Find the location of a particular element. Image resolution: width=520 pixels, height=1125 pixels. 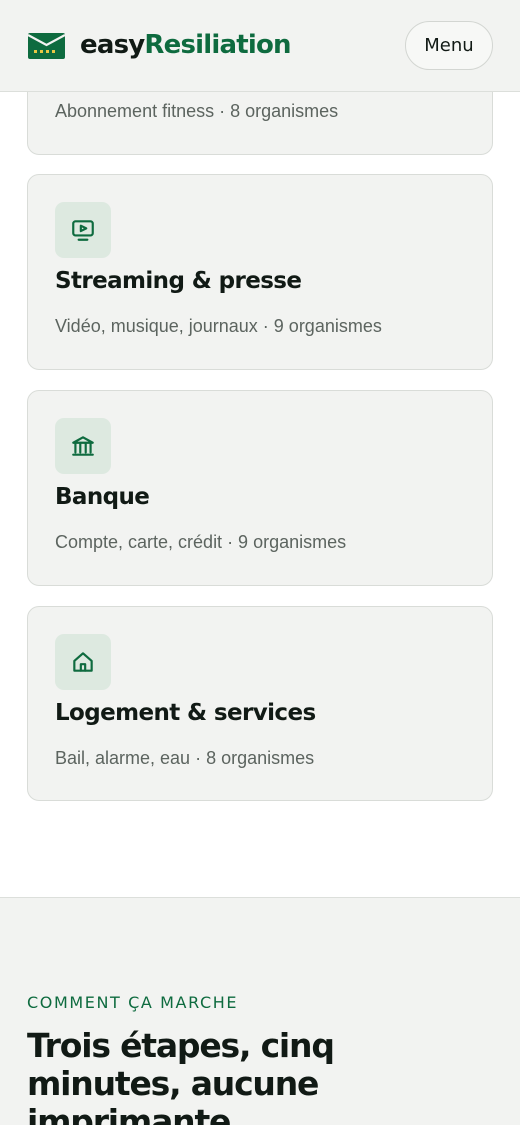

house-icon is located at coordinates (83, 662).